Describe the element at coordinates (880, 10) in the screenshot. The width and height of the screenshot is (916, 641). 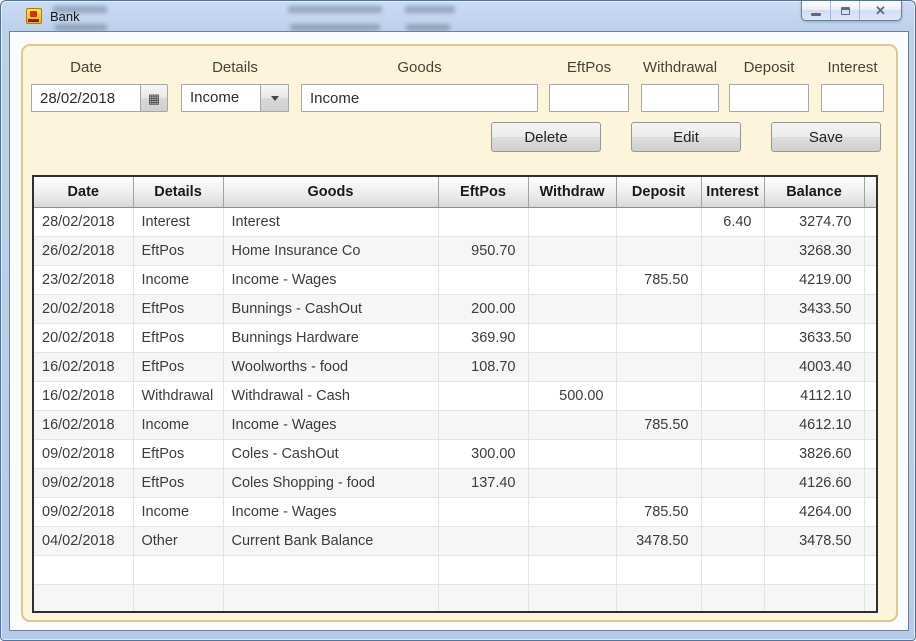
I see `close-button: ✕` at that location.